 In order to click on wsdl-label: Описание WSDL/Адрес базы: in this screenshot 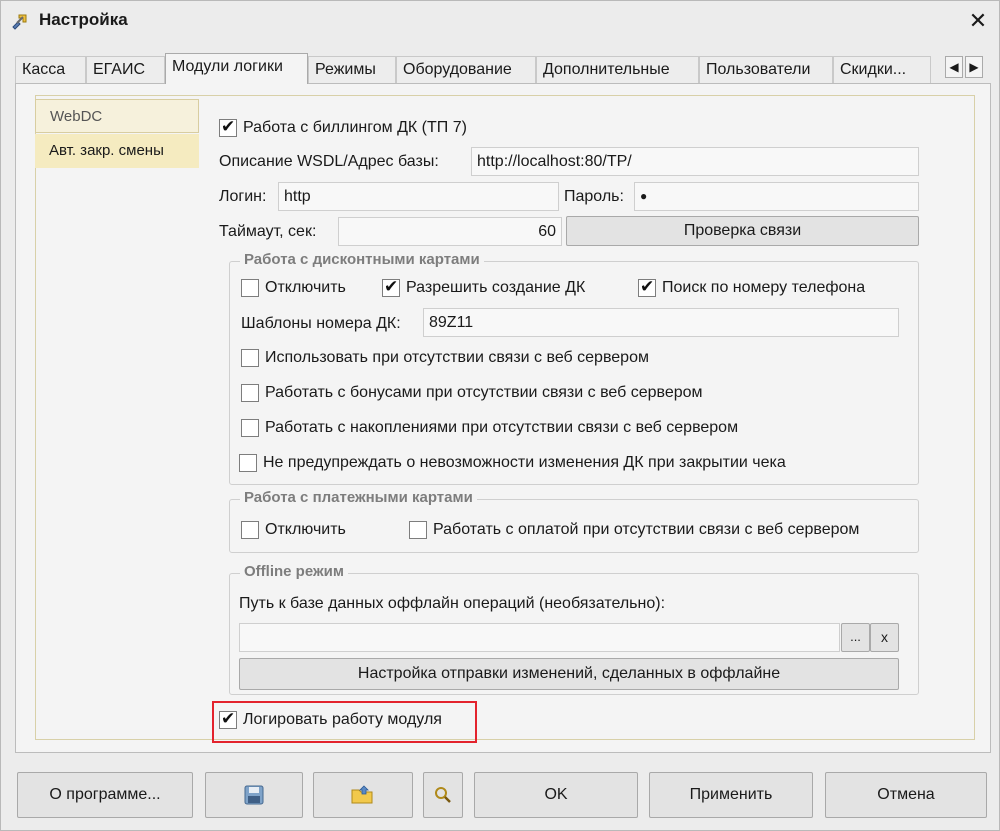, I will do `click(329, 161)`.